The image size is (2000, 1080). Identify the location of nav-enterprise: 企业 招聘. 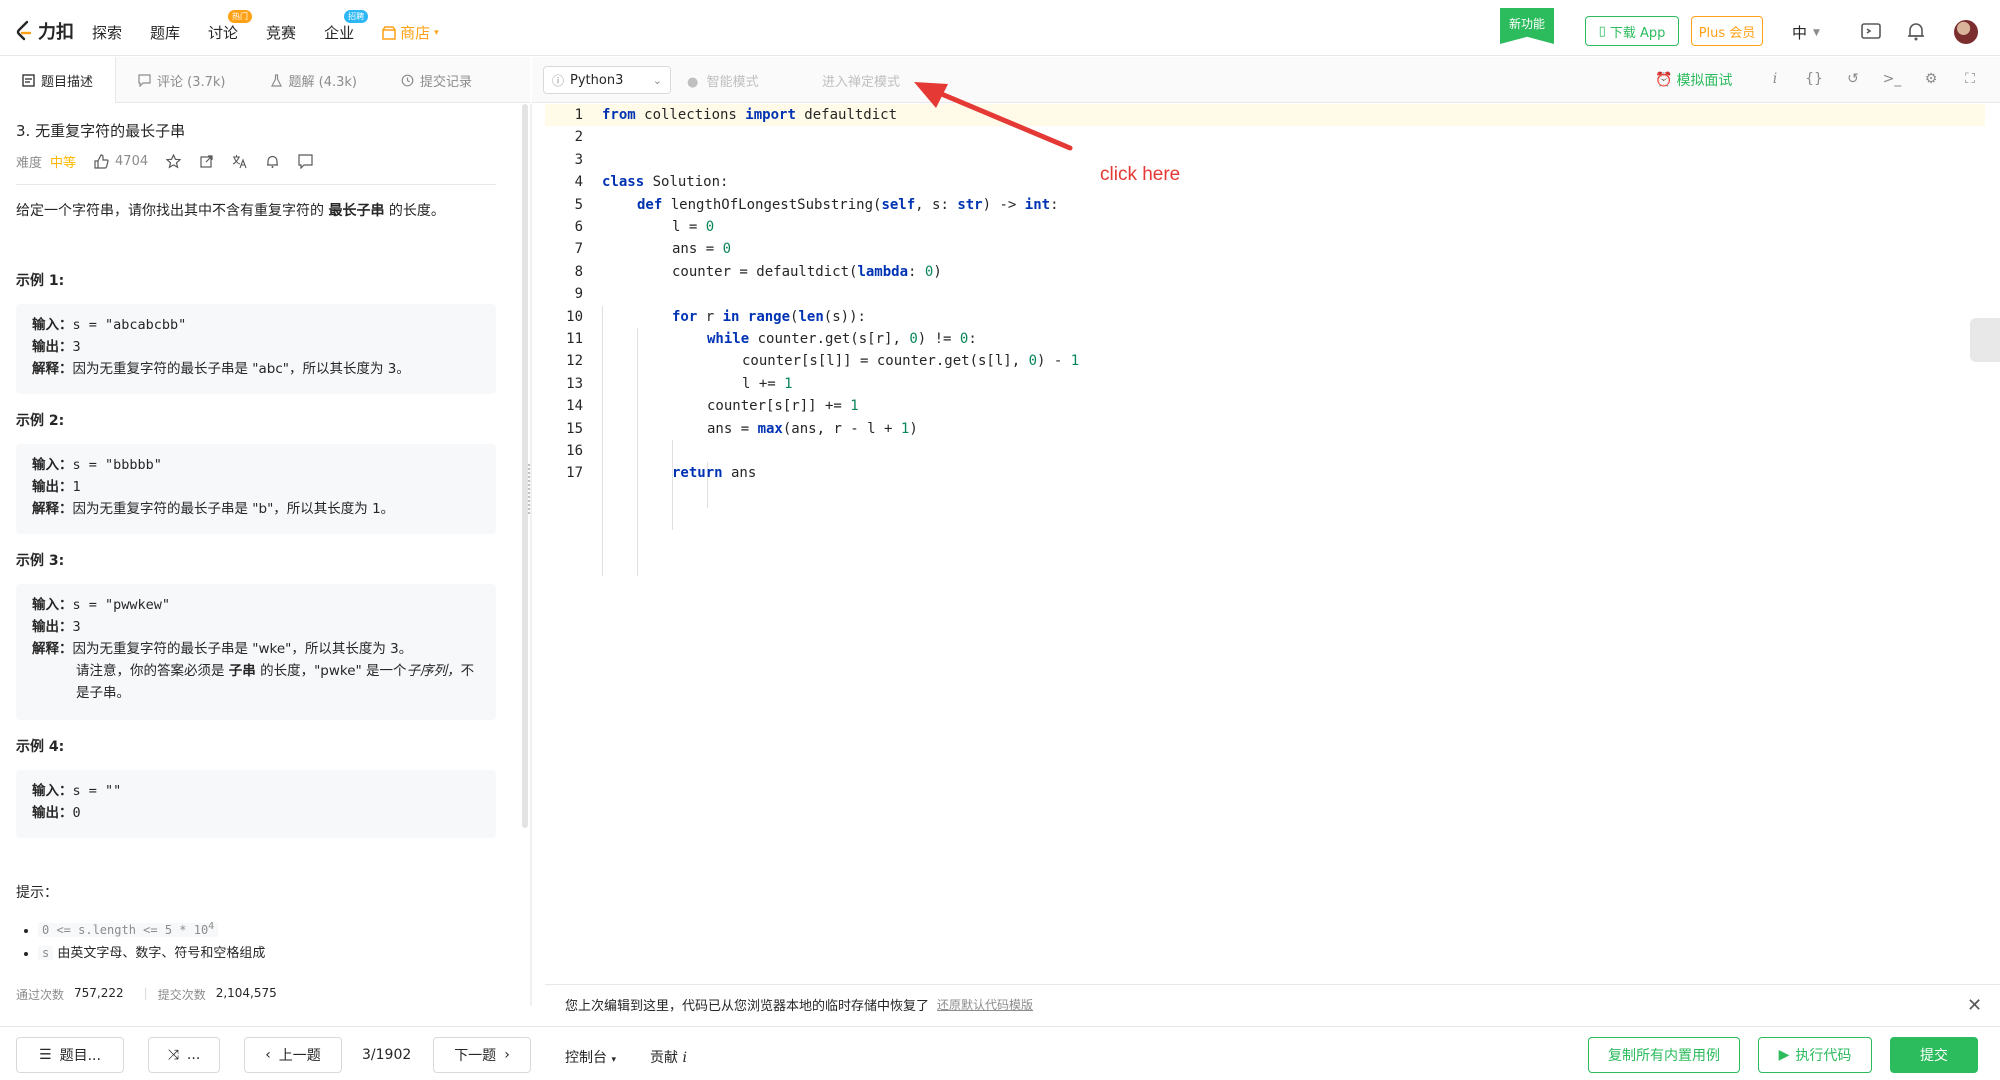
(346, 26).